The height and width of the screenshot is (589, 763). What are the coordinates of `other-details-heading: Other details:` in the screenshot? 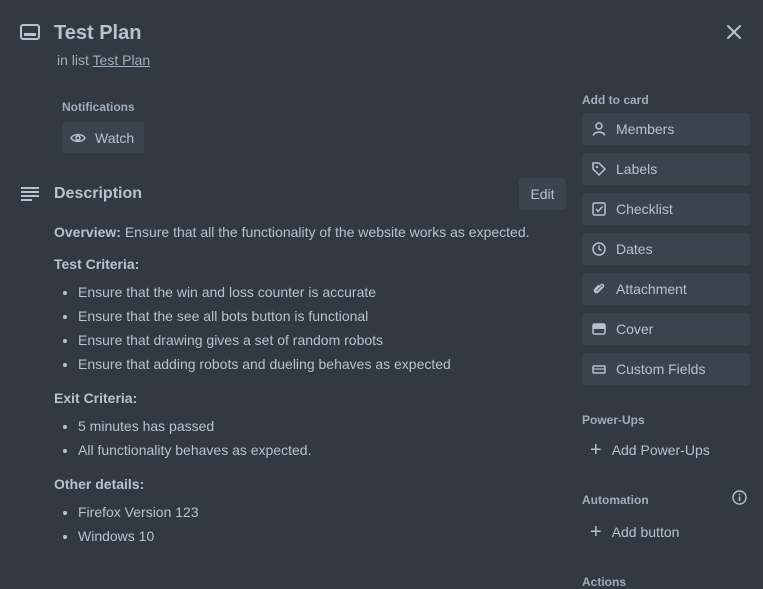 It's located at (99, 484).